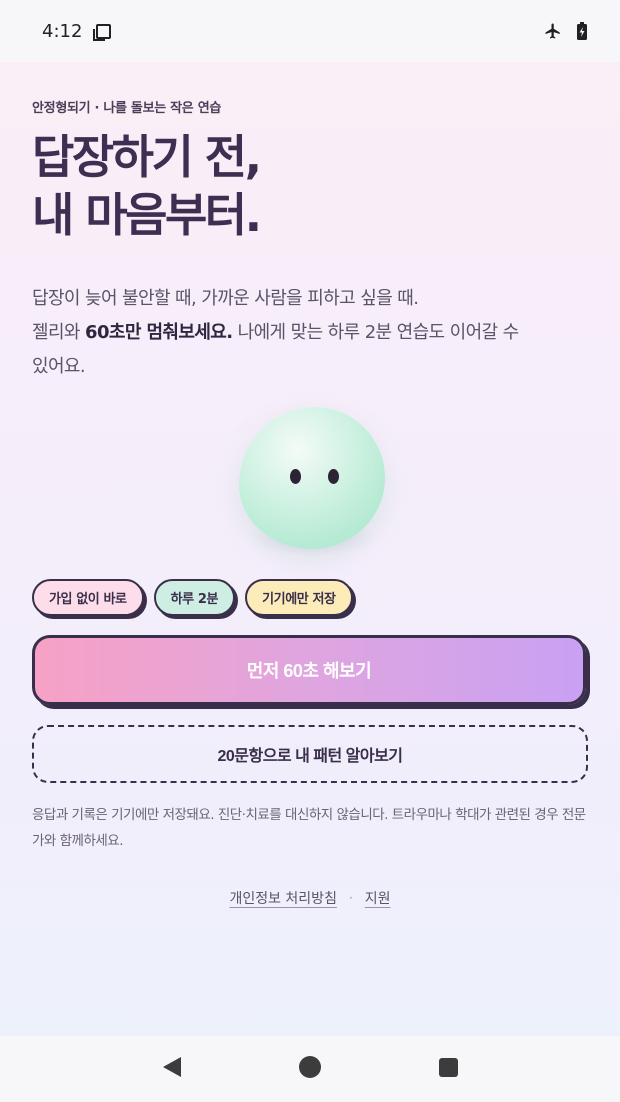  I want to click on chip-no-signup: 가입 없이 바로, so click(88, 597).